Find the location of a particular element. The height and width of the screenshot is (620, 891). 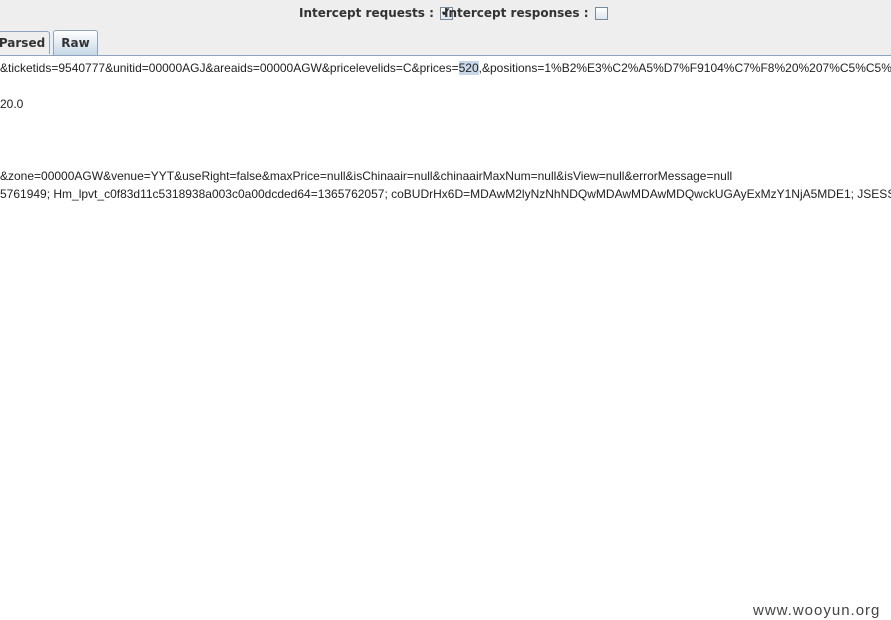

view-tabs: Parsed Raw is located at coordinates (445, 41).